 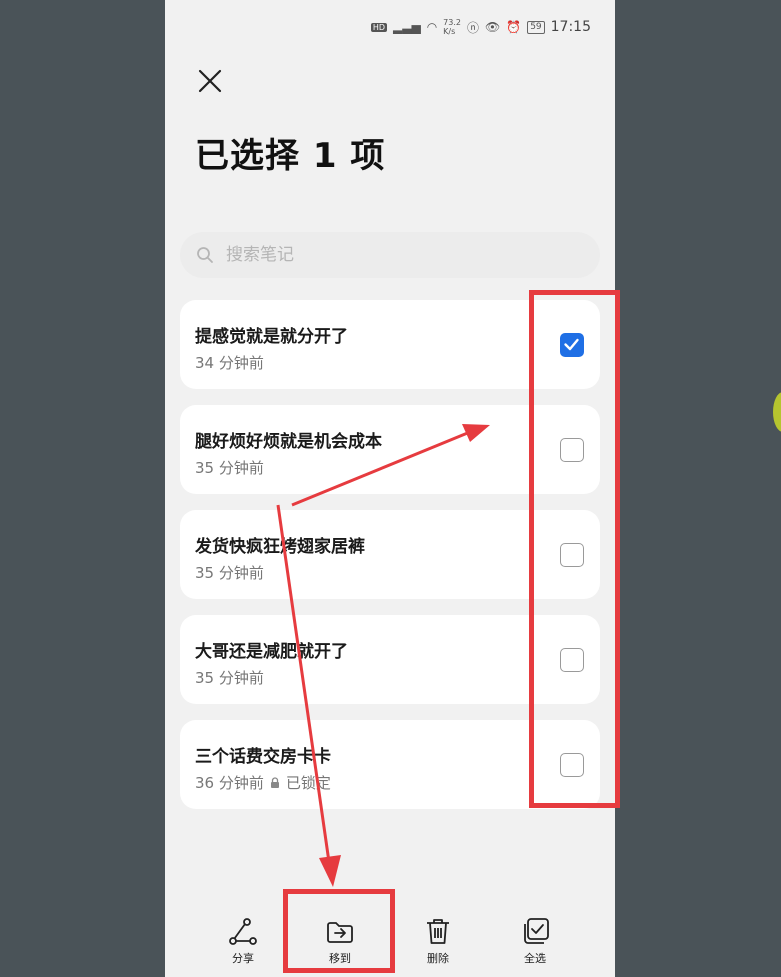 What do you see at coordinates (449, 31) in the screenshot?
I see `network-unit: K/s` at bounding box center [449, 31].